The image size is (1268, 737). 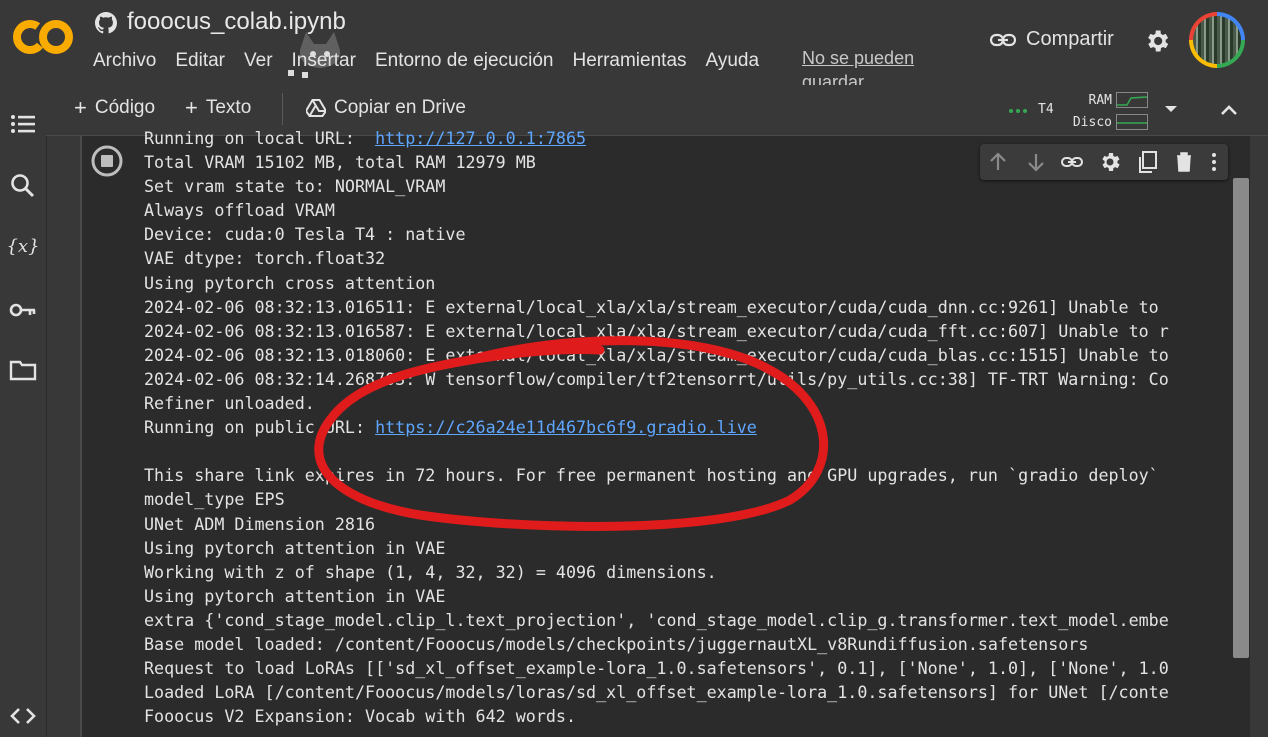 I want to click on menu-ayuda: Ayuda, so click(x=733, y=61).